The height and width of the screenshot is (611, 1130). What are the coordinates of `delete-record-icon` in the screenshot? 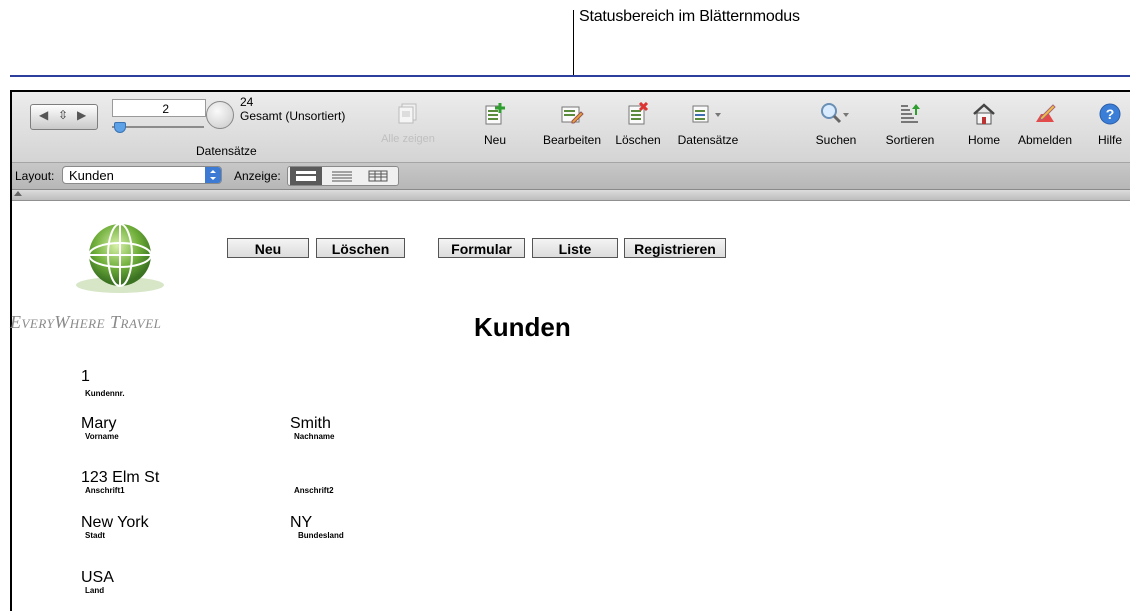 It's located at (638, 113).